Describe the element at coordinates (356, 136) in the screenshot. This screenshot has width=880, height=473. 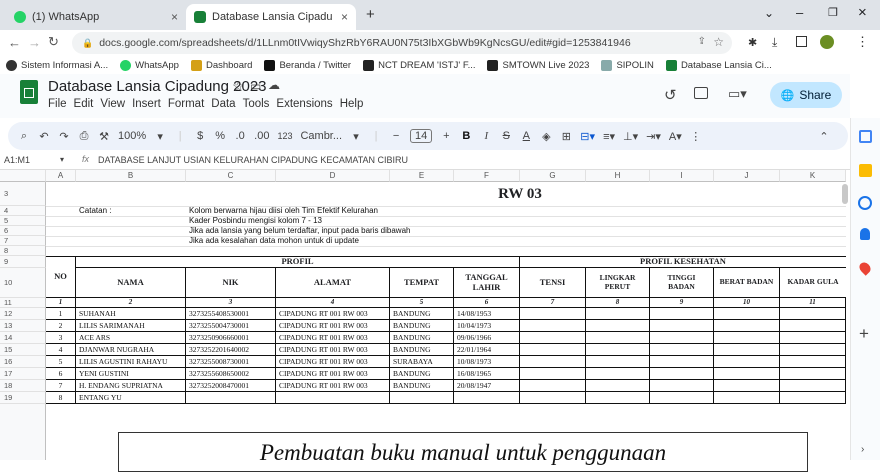
I see `chevron-down-icon: ▾` at that location.